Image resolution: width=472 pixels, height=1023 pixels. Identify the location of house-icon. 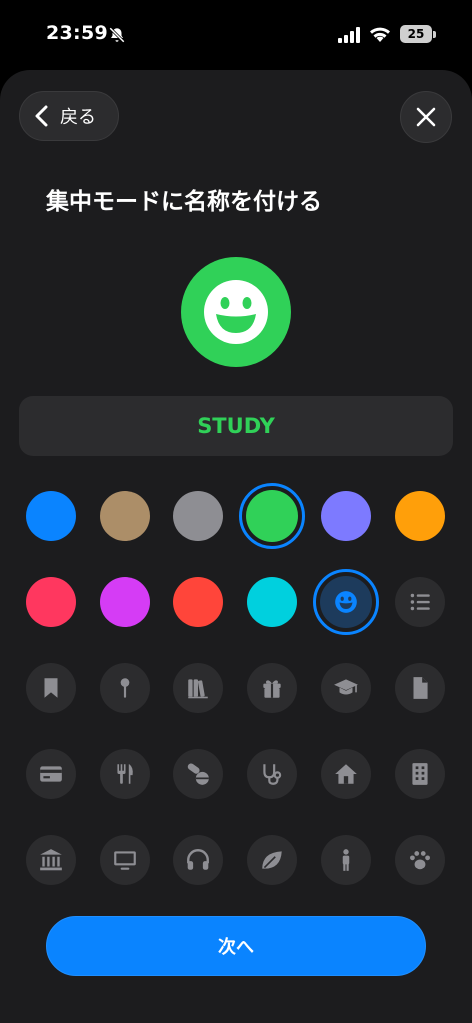
(346, 774).